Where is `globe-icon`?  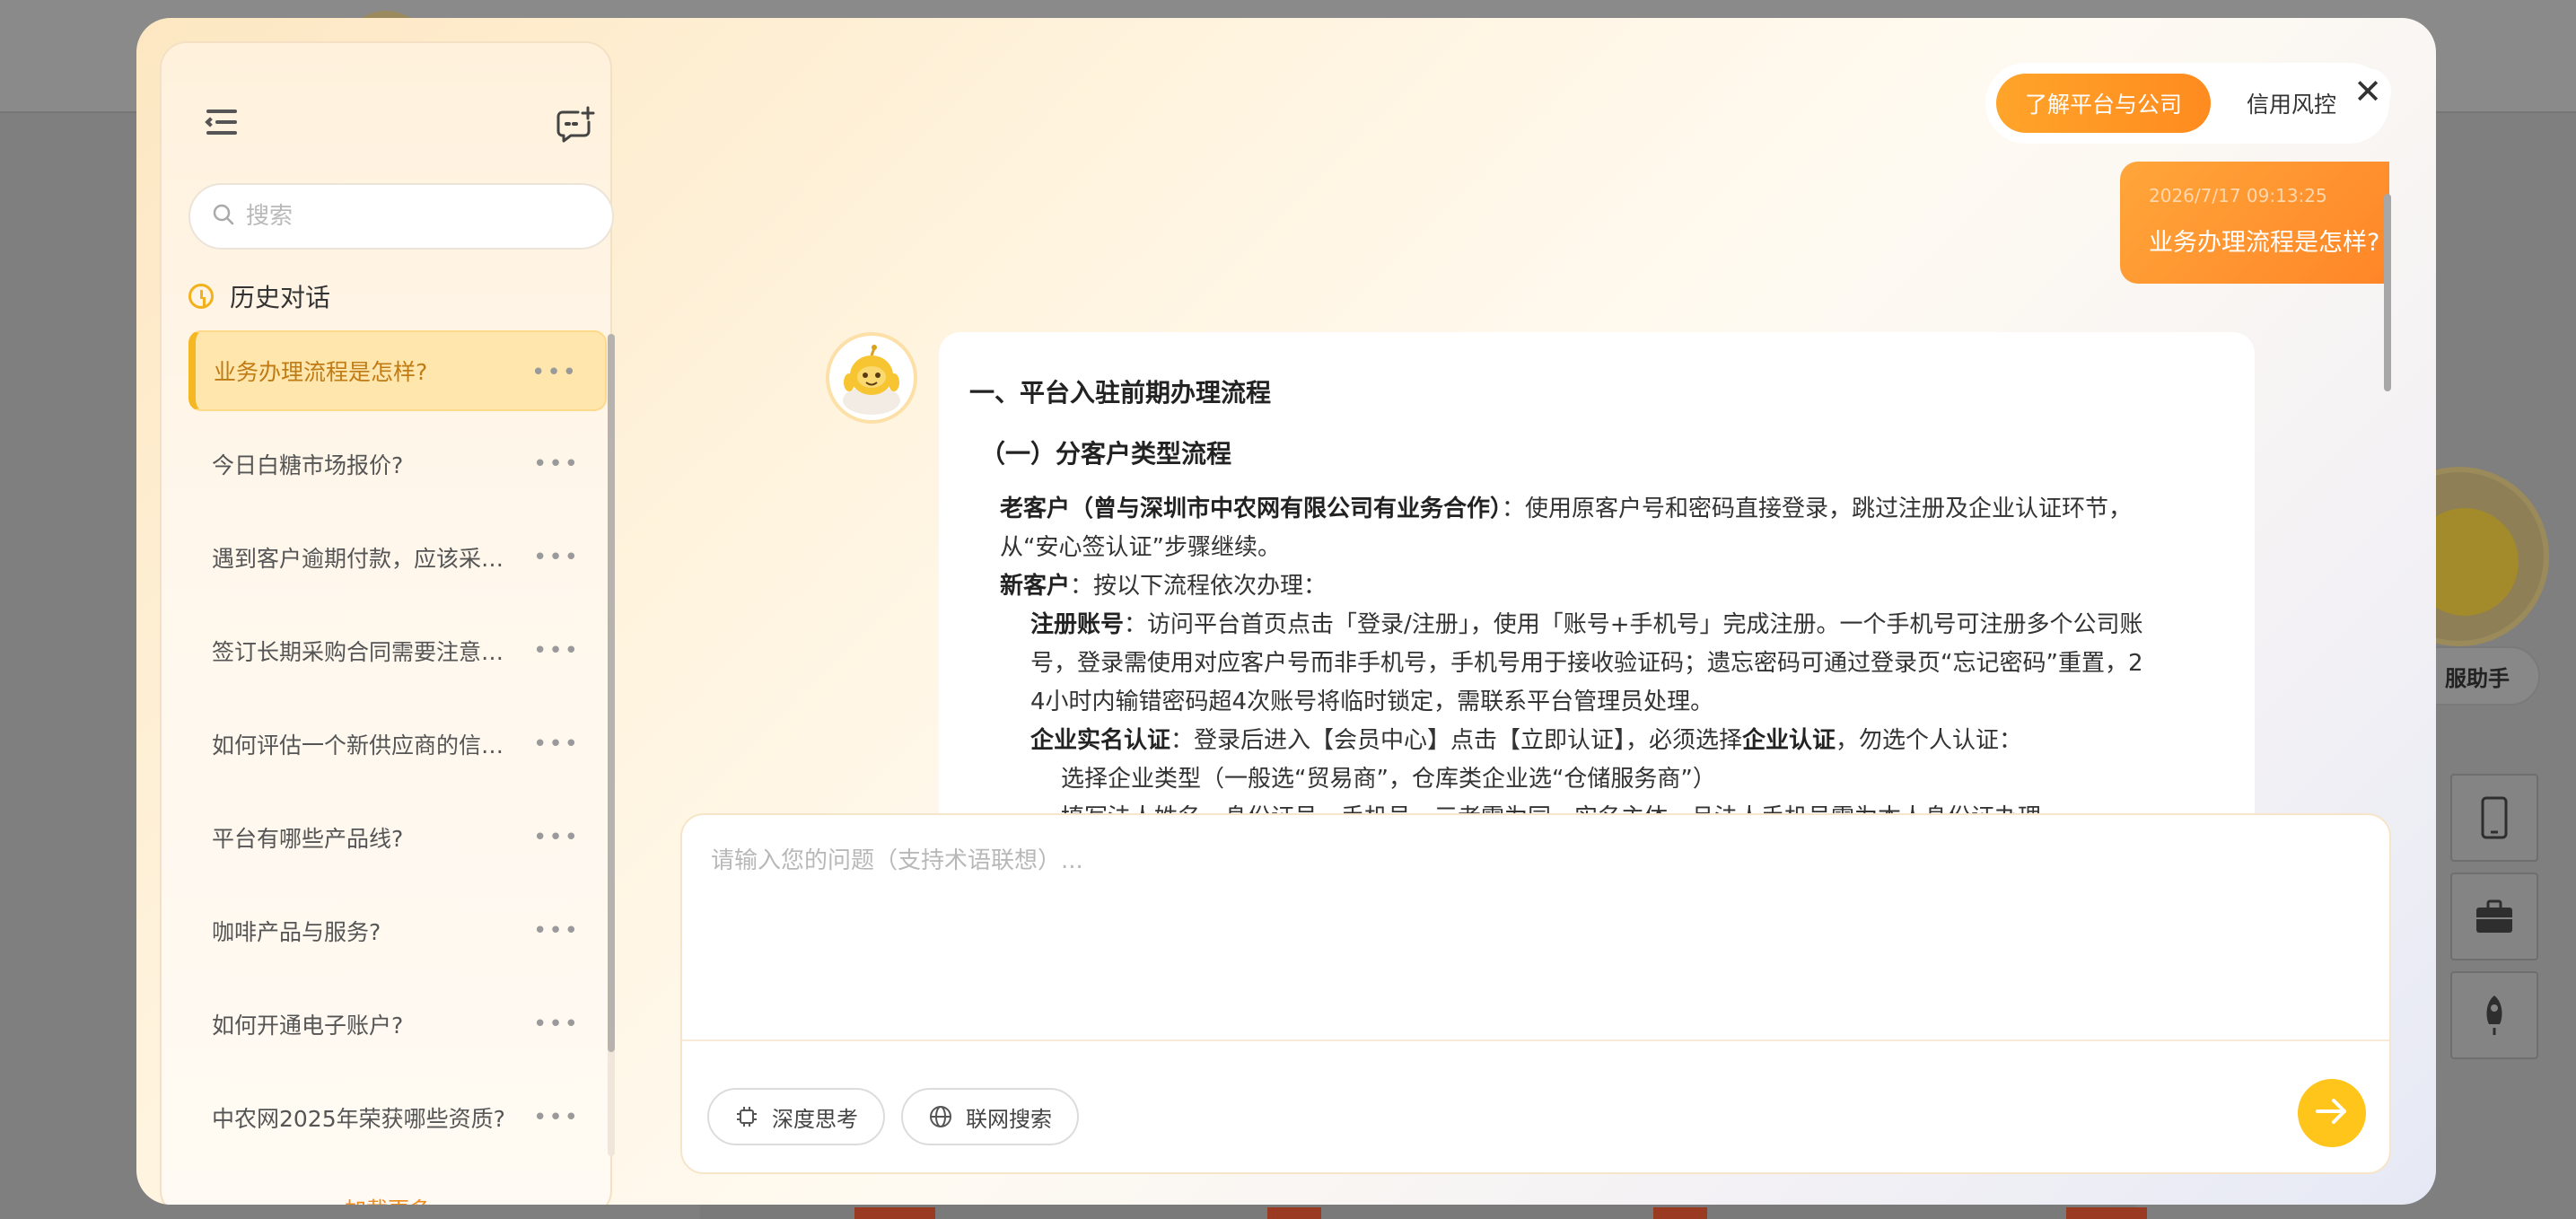 globe-icon is located at coordinates (940, 1116).